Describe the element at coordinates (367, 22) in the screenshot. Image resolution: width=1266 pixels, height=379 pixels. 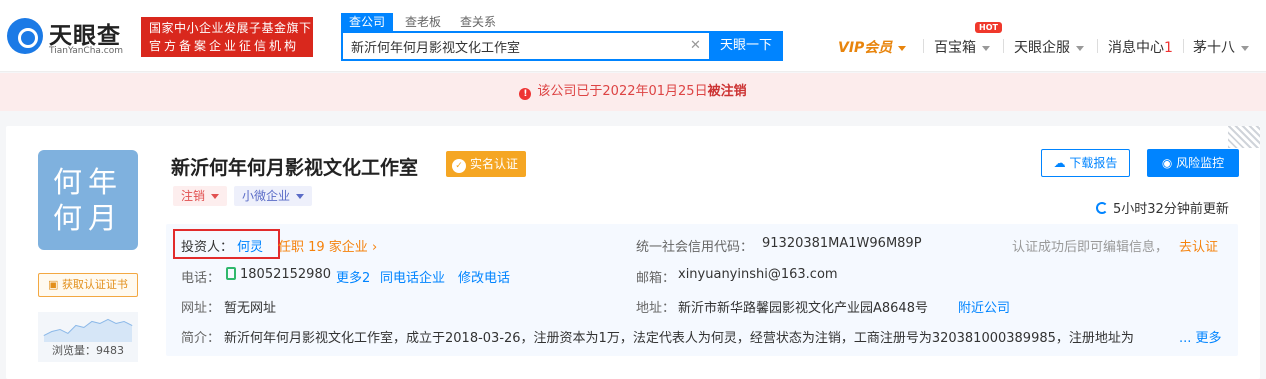
I see `tab-company: 查公司` at that location.